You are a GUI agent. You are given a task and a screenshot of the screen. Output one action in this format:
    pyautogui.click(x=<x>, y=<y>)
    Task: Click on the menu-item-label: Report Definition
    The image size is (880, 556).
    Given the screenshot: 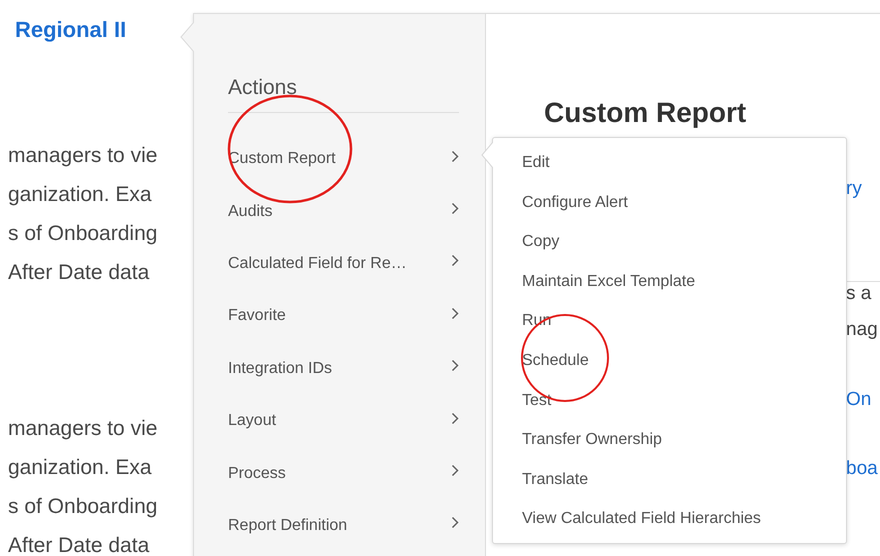 What is the action you would take?
    pyautogui.click(x=288, y=525)
    